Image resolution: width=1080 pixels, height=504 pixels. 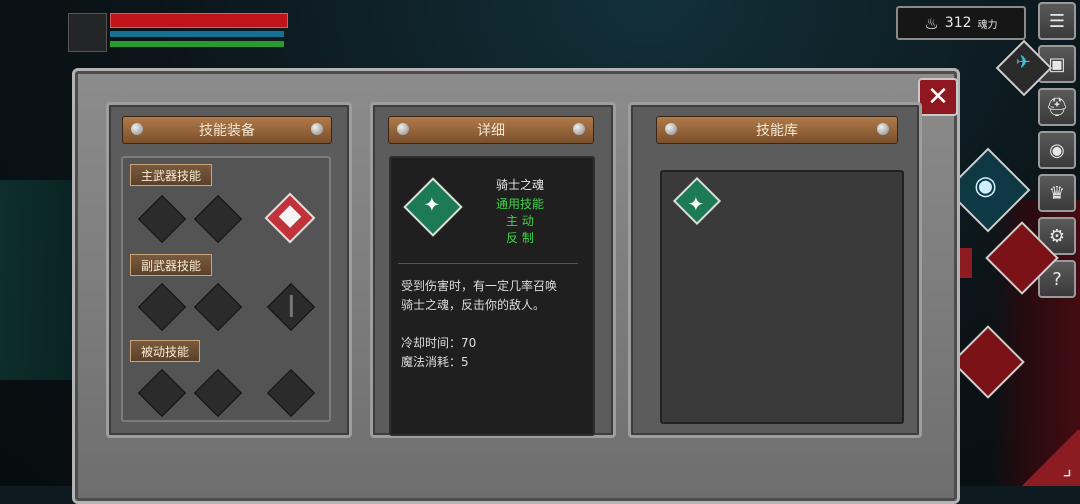 What do you see at coordinates (931, 23) in the screenshot?
I see `flame-icon: ♨` at bounding box center [931, 23].